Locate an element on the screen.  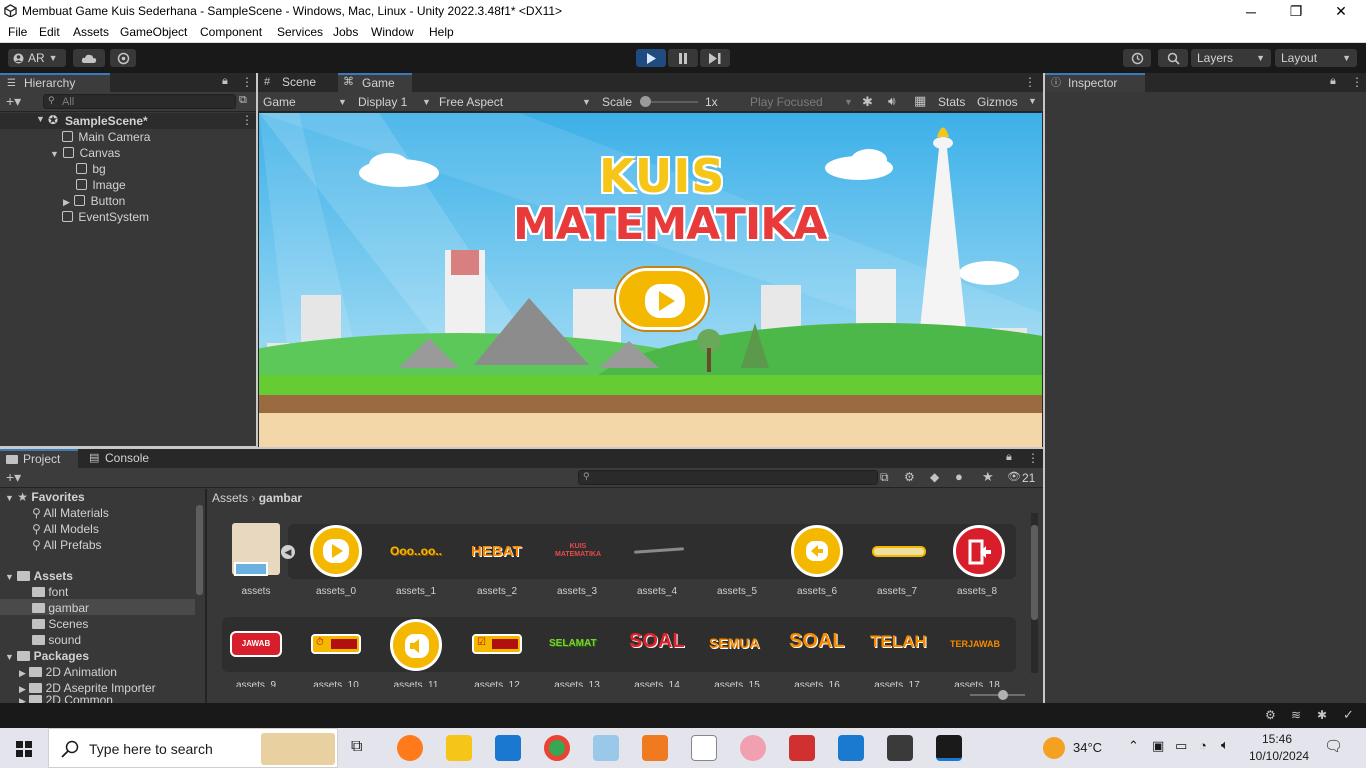
battery-icon: ▭ is located at coordinates (1181, 746).